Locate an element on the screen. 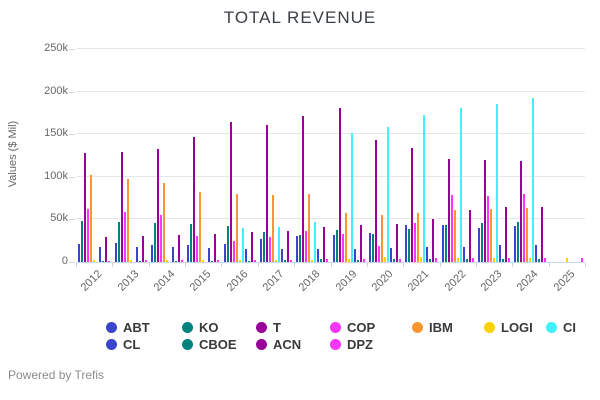 The image size is (600, 400). powered-by-trefis-link: Powered by Trefis is located at coordinates (56, 375).